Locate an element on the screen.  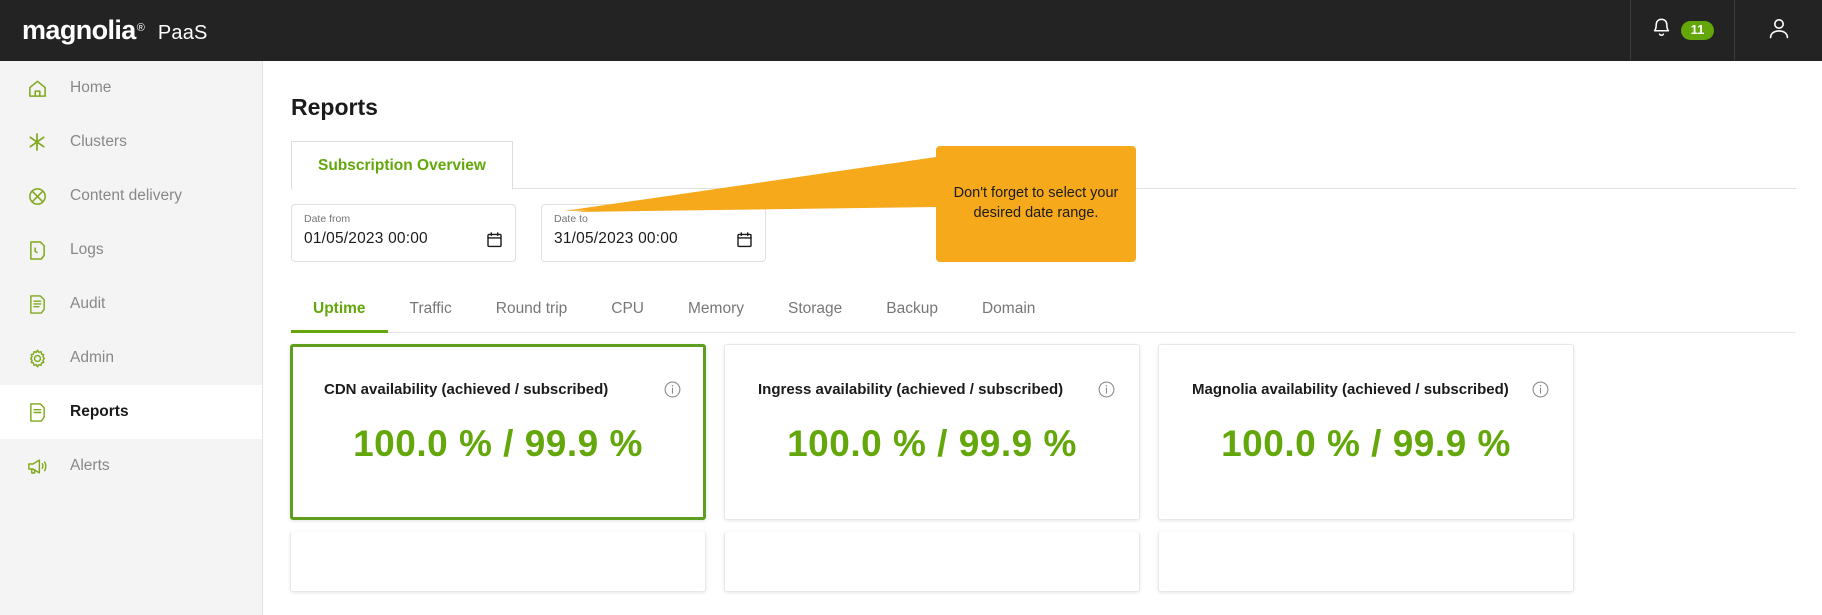
product-name: PaaS is located at coordinates (182, 32).